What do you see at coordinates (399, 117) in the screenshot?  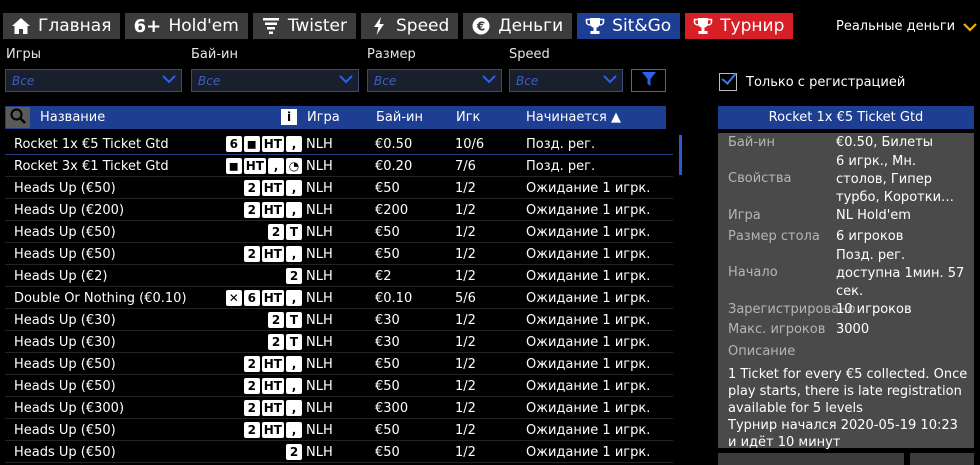 I see `column-buyin: Бай-ин` at bounding box center [399, 117].